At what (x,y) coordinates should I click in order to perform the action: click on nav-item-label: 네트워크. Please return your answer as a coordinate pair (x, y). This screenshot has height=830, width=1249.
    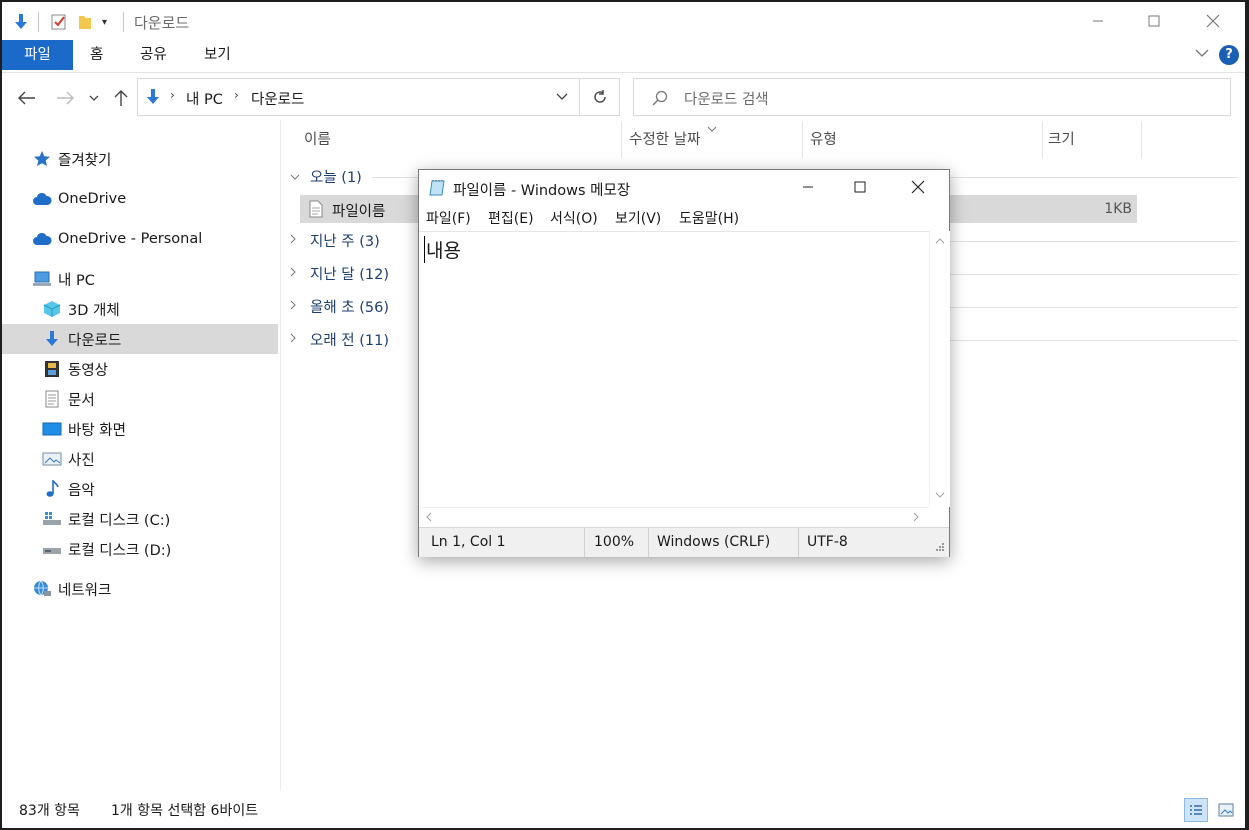
    Looking at the image, I should click on (85, 590).